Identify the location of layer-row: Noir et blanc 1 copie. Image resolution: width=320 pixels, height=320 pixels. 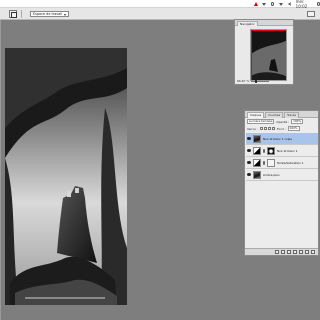
(282, 139).